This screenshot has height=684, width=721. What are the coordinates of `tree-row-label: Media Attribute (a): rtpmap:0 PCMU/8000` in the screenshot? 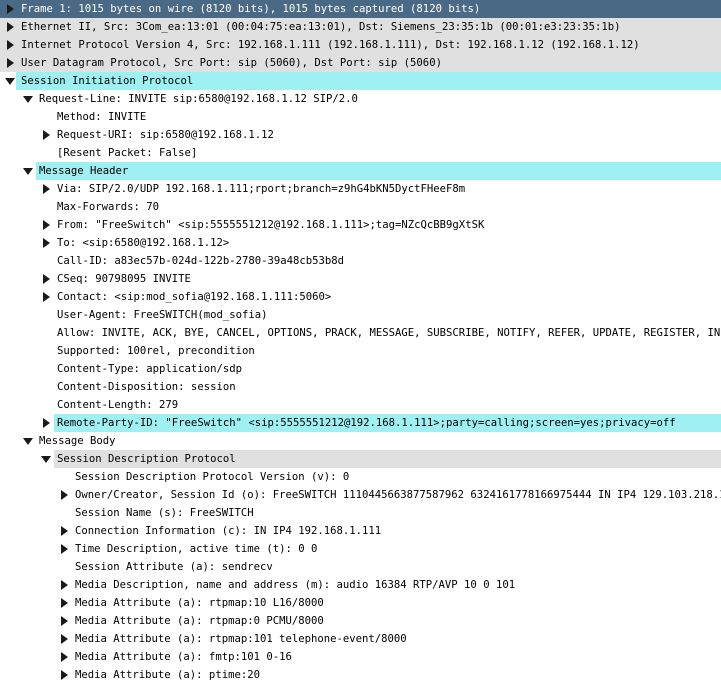 It's located at (199, 621).